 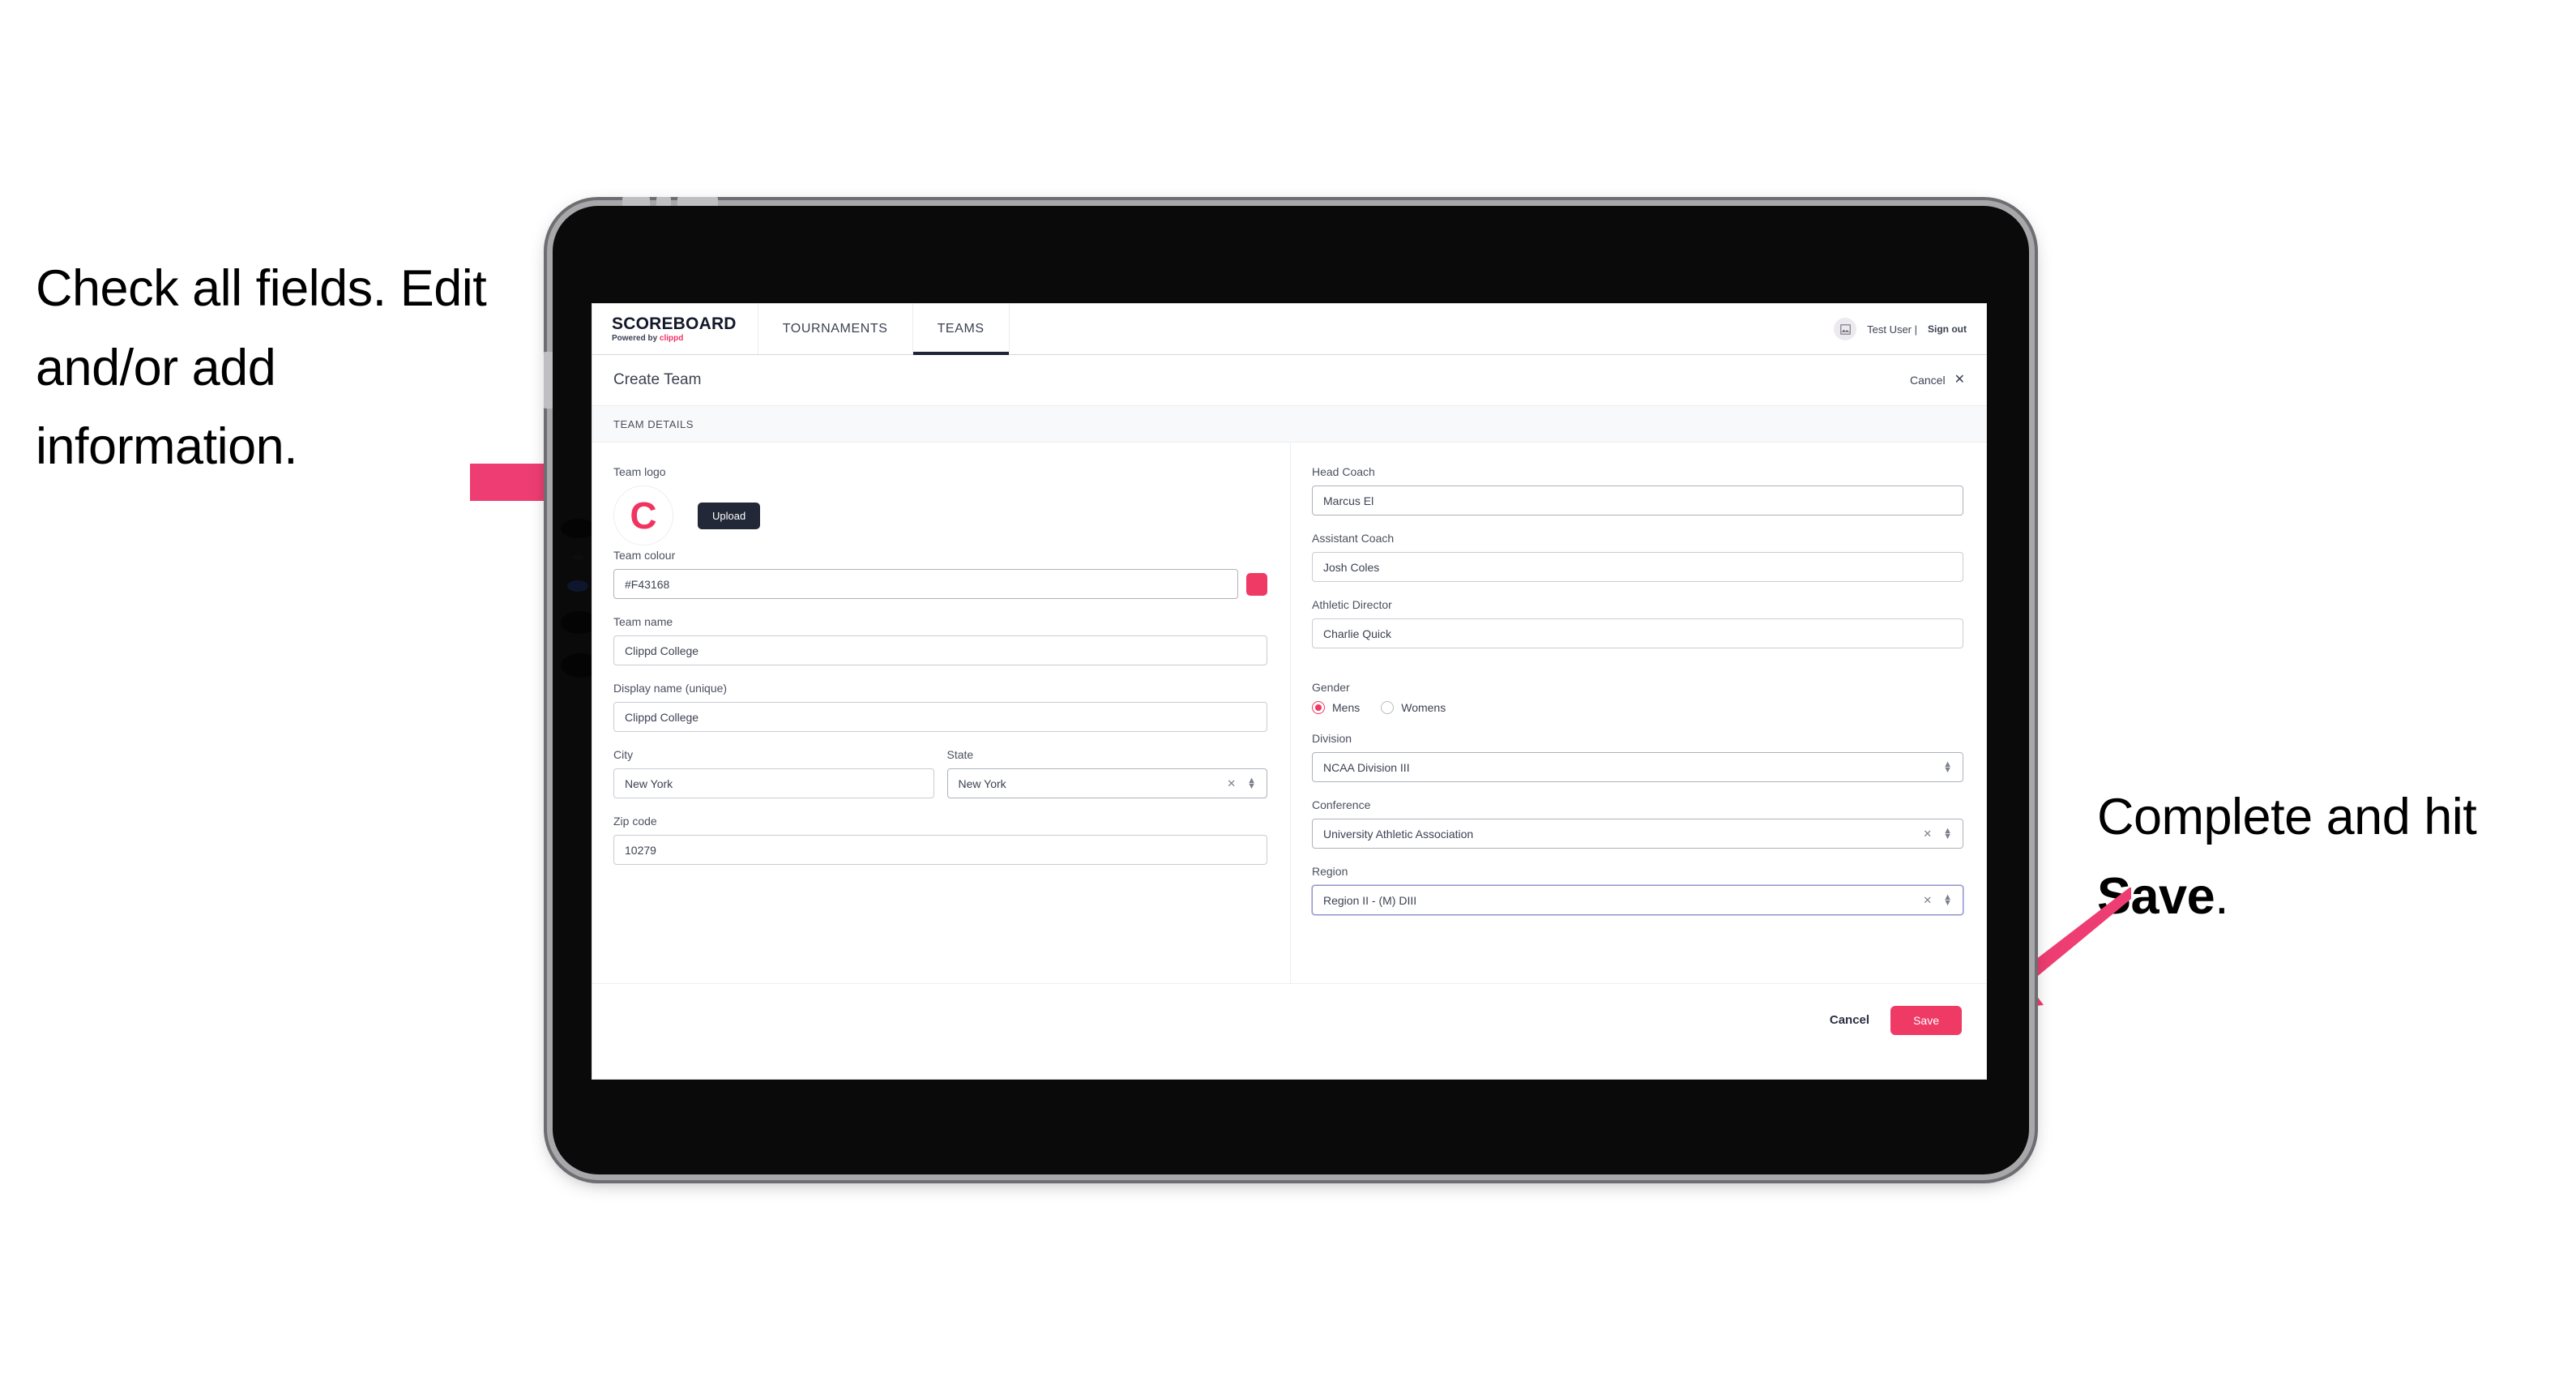 I want to click on city-field-group: City New York, so click(x=773, y=781).